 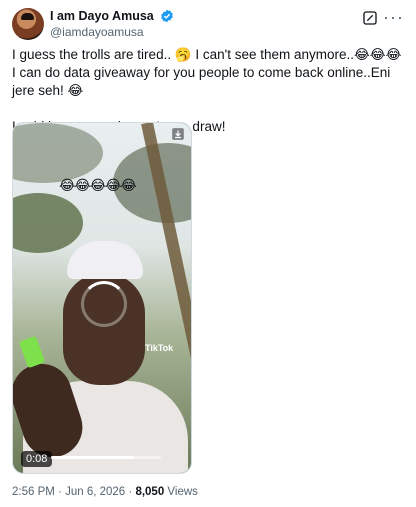 What do you see at coordinates (393, 17) in the screenshot?
I see `more-options-icon: ···` at bounding box center [393, 17].